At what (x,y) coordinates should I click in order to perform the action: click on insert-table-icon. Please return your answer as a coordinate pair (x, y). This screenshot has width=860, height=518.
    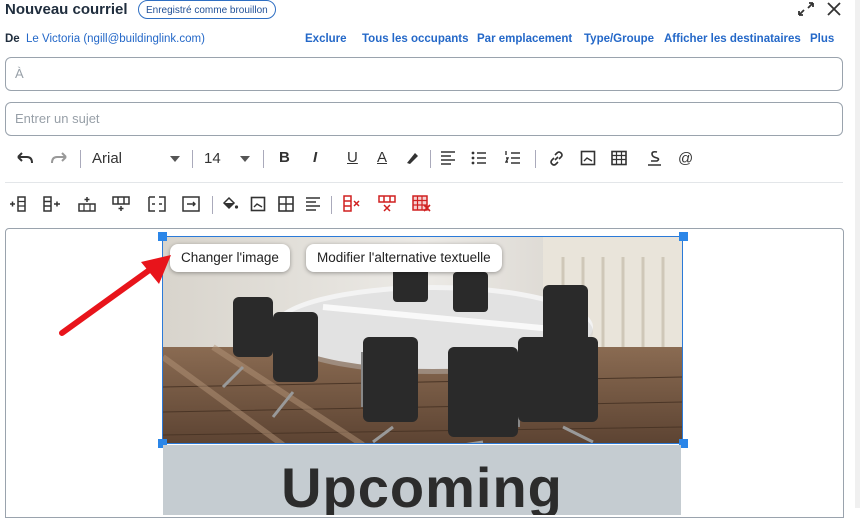
    Looking at the image, I should click on (619, 158).